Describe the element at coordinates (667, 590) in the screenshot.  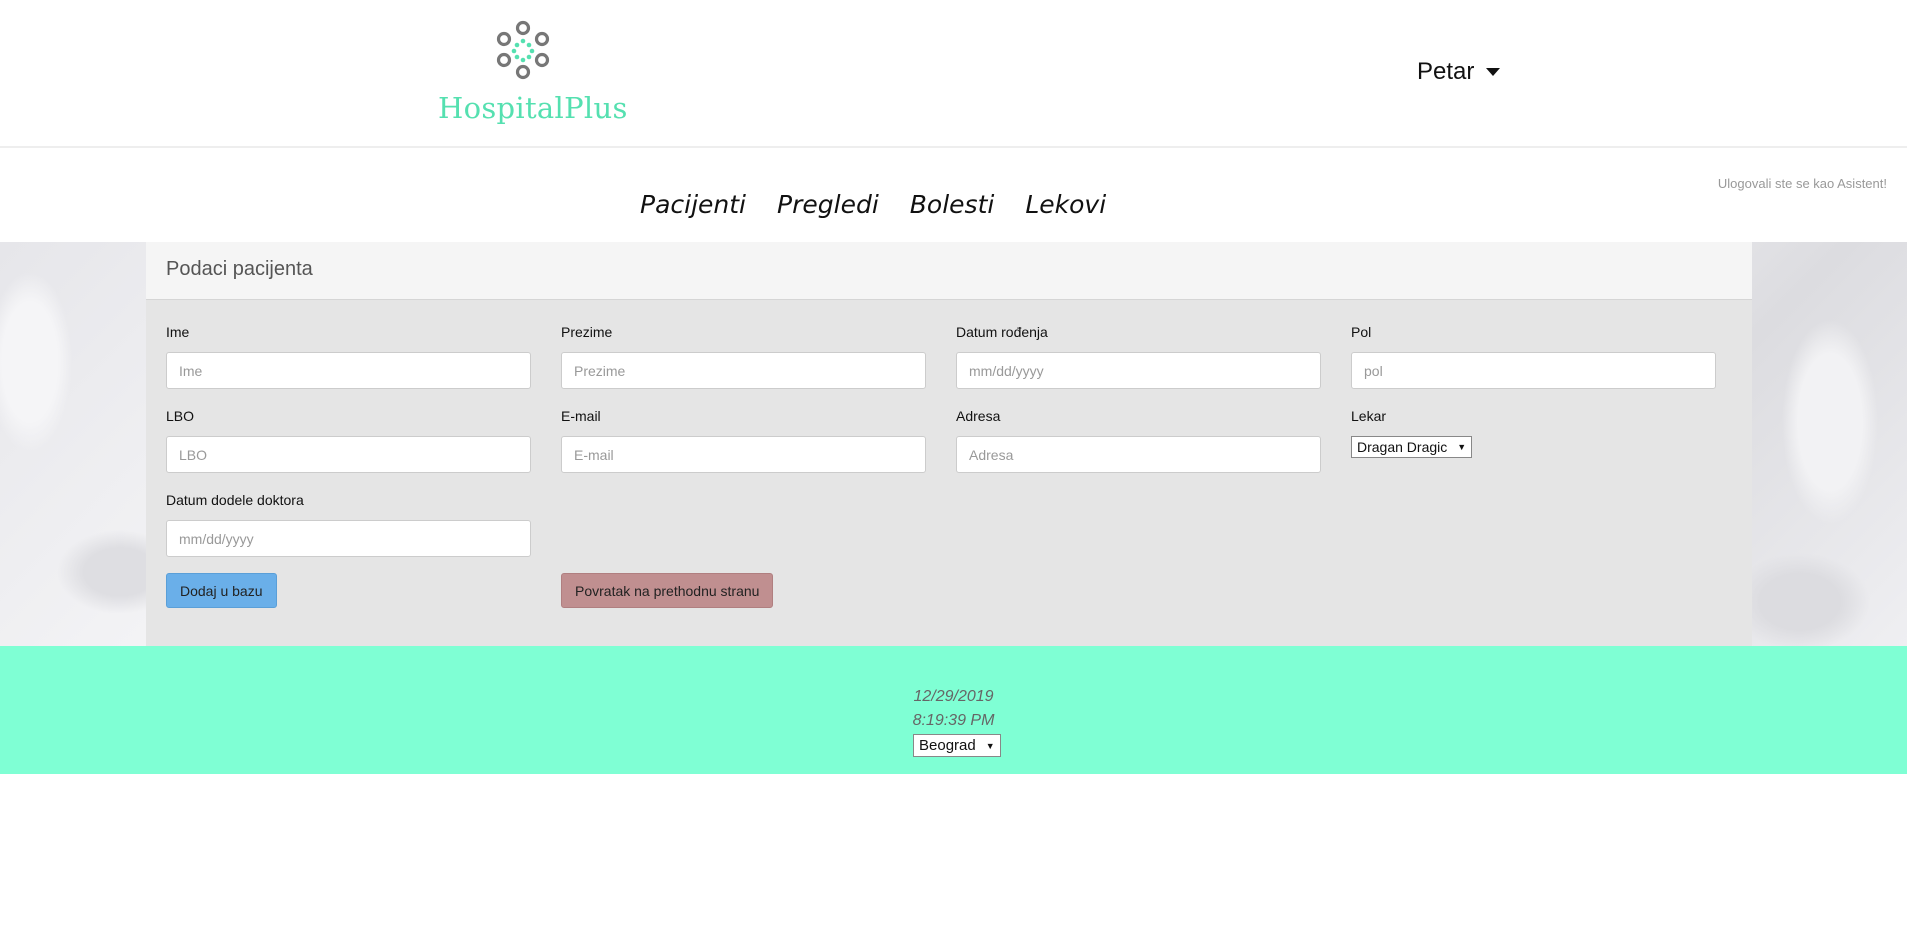
I see `back-button: Povratak na prethodnu stranu` at that location.